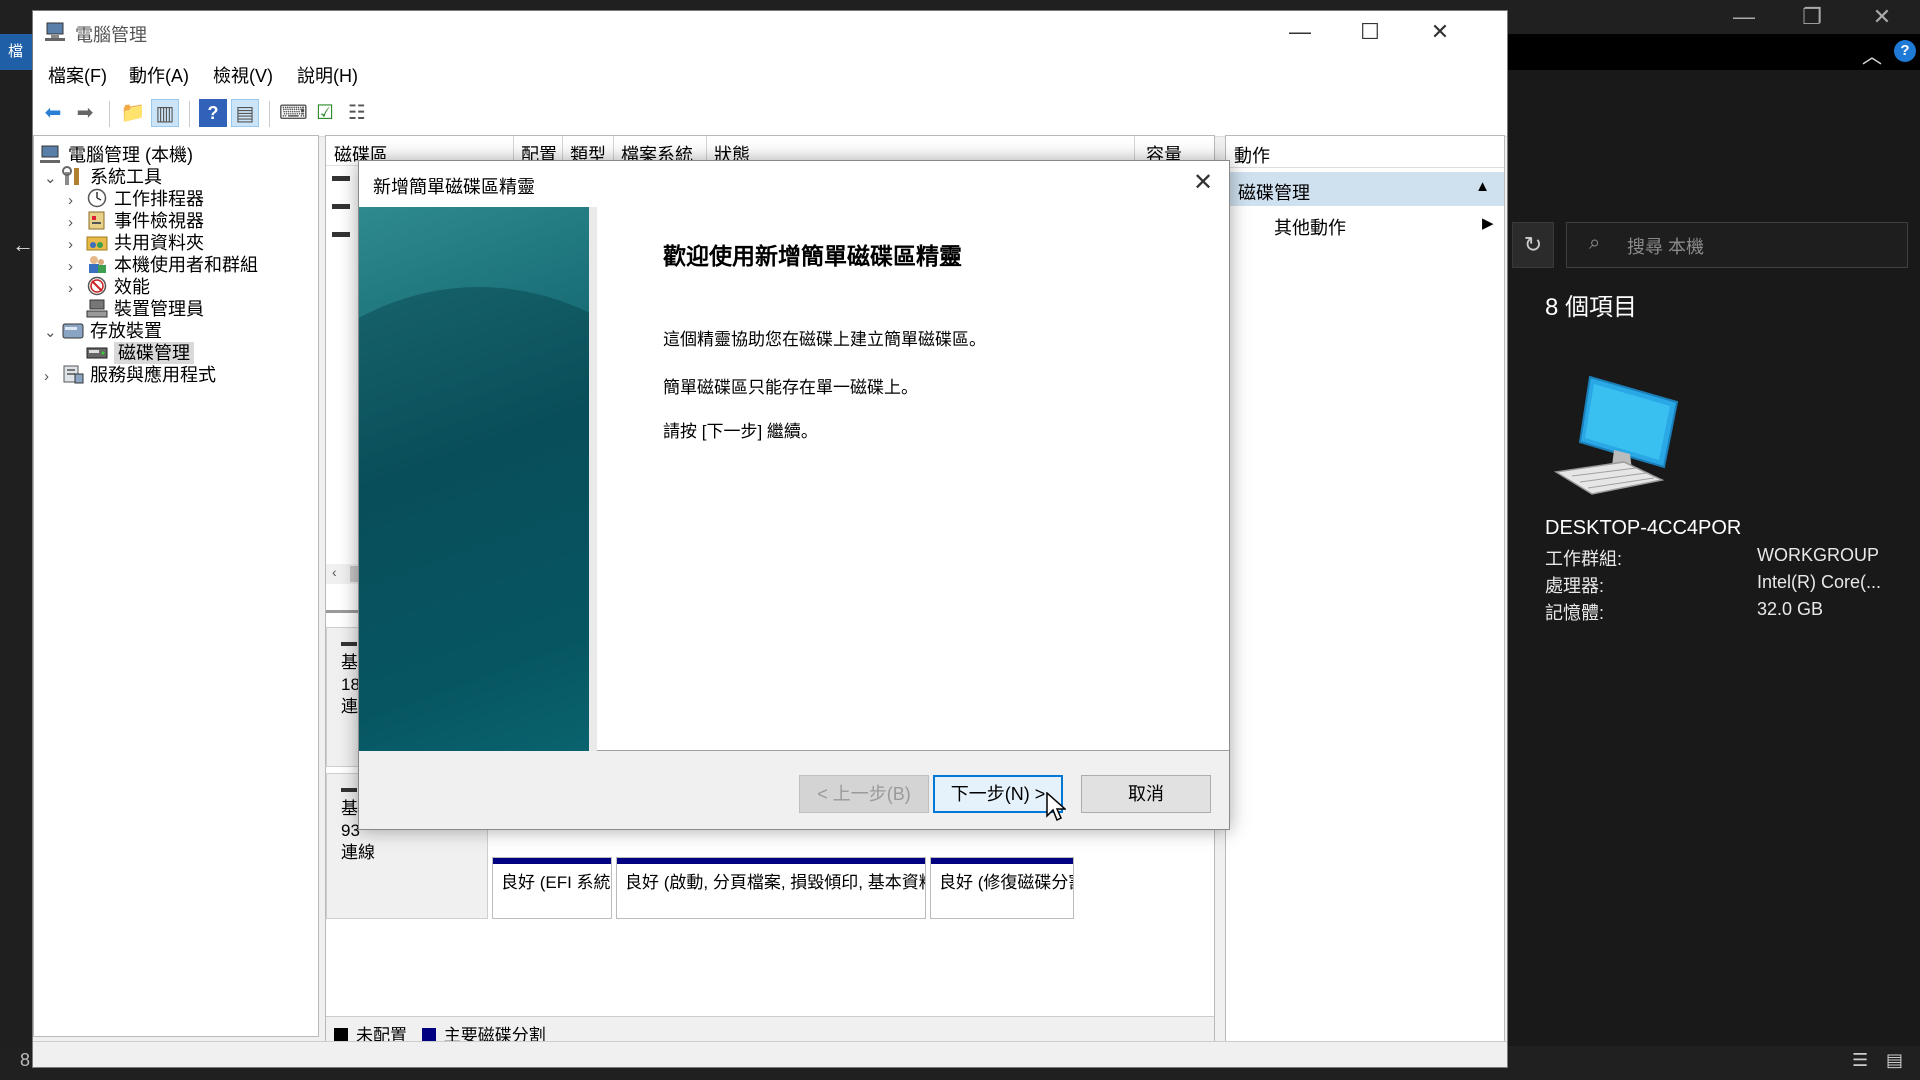  I want to click on up-folder-icon: 📁, so click(133, 113).